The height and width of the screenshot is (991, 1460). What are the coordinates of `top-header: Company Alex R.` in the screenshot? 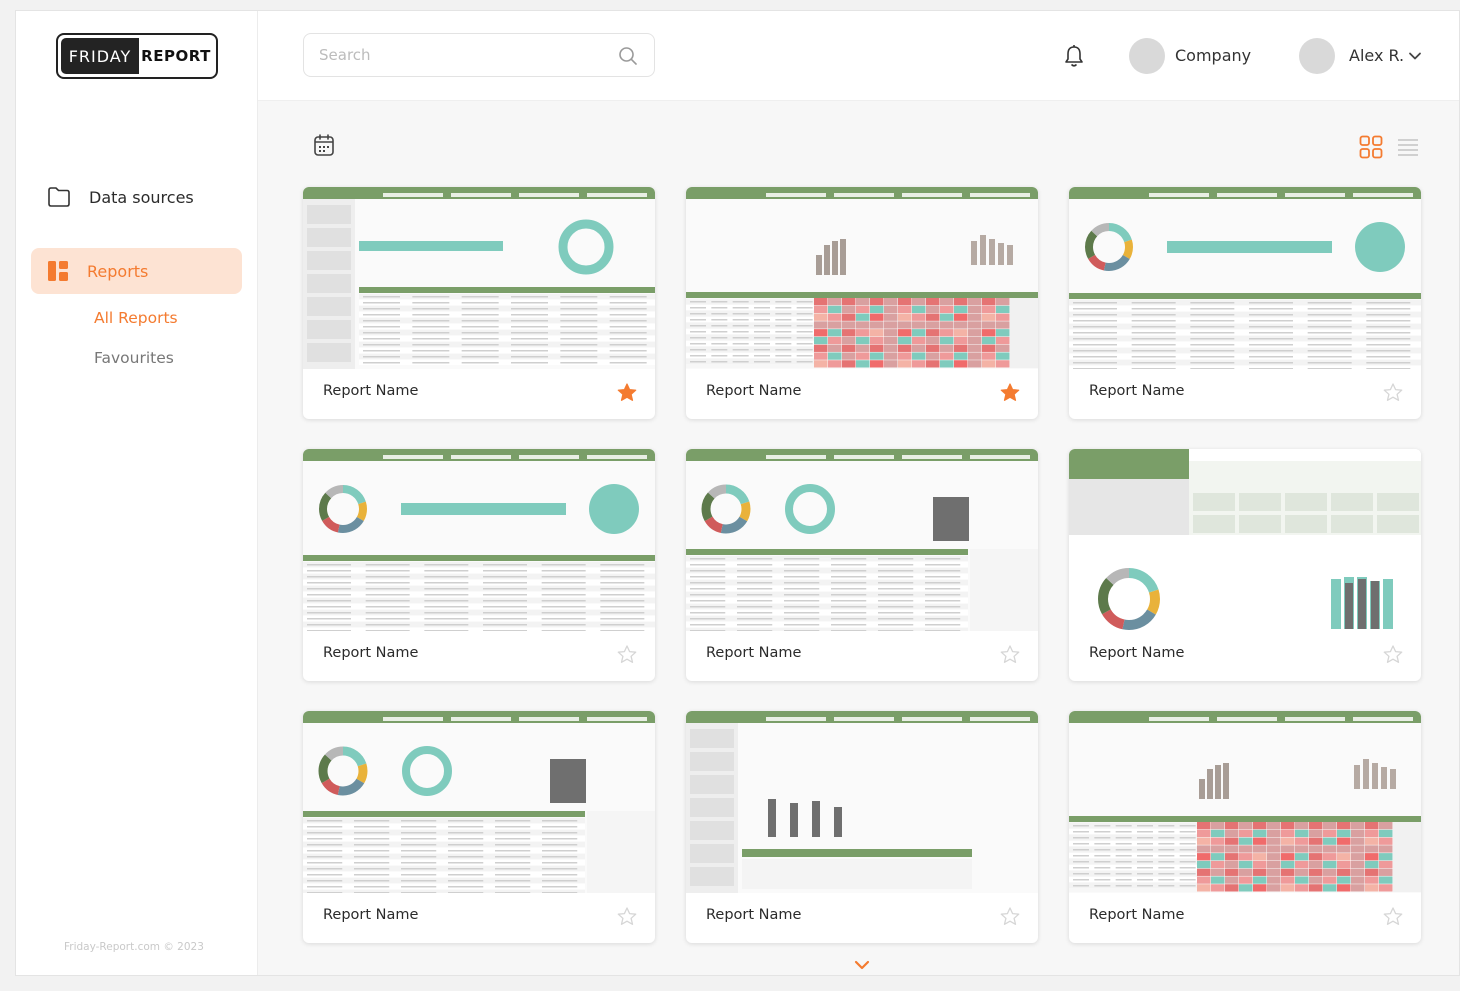 It's located at (858, 56).